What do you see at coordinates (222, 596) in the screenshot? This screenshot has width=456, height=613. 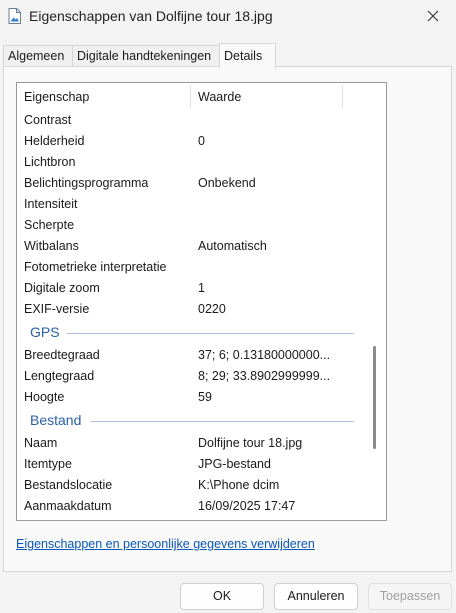 I see `ok-button: OK` at bounding box center [222, 596].